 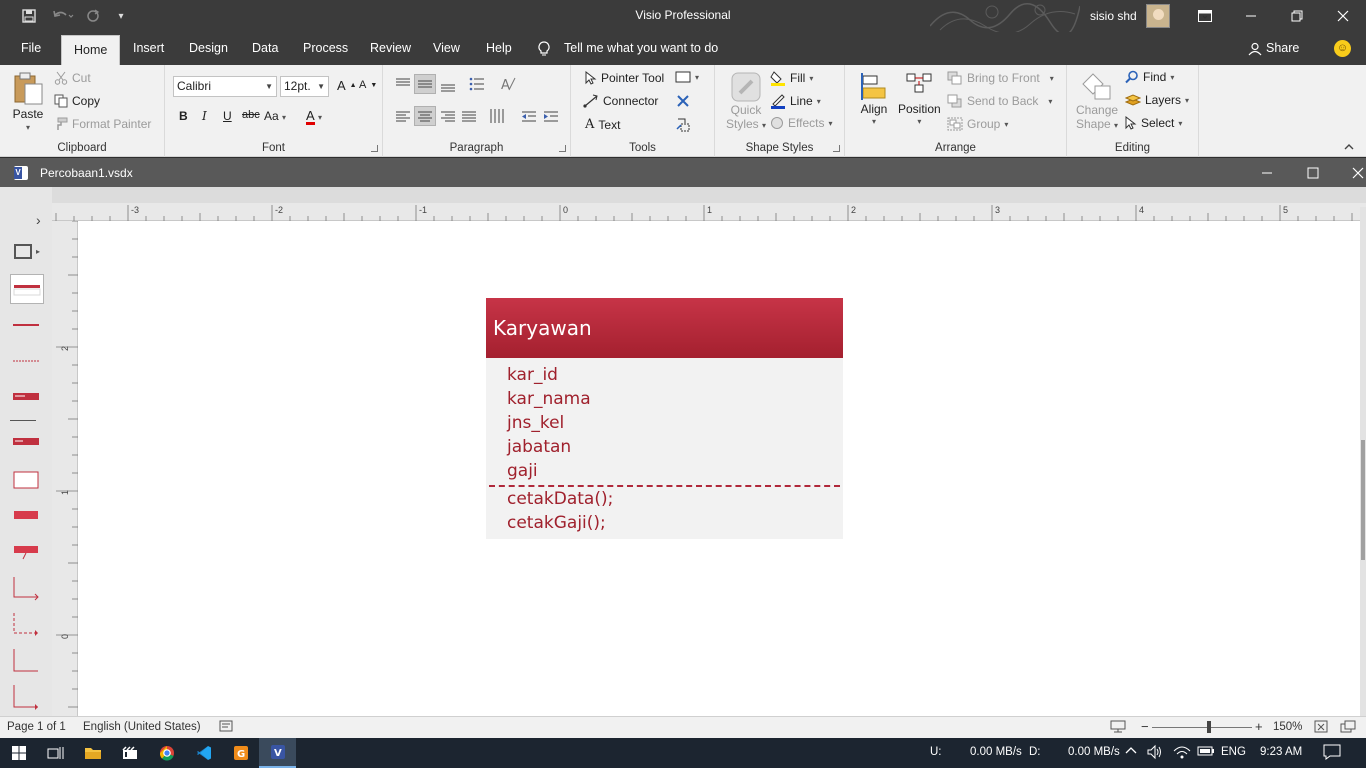 I want to click on align-bottom-icon, so click(x=448, y=86).